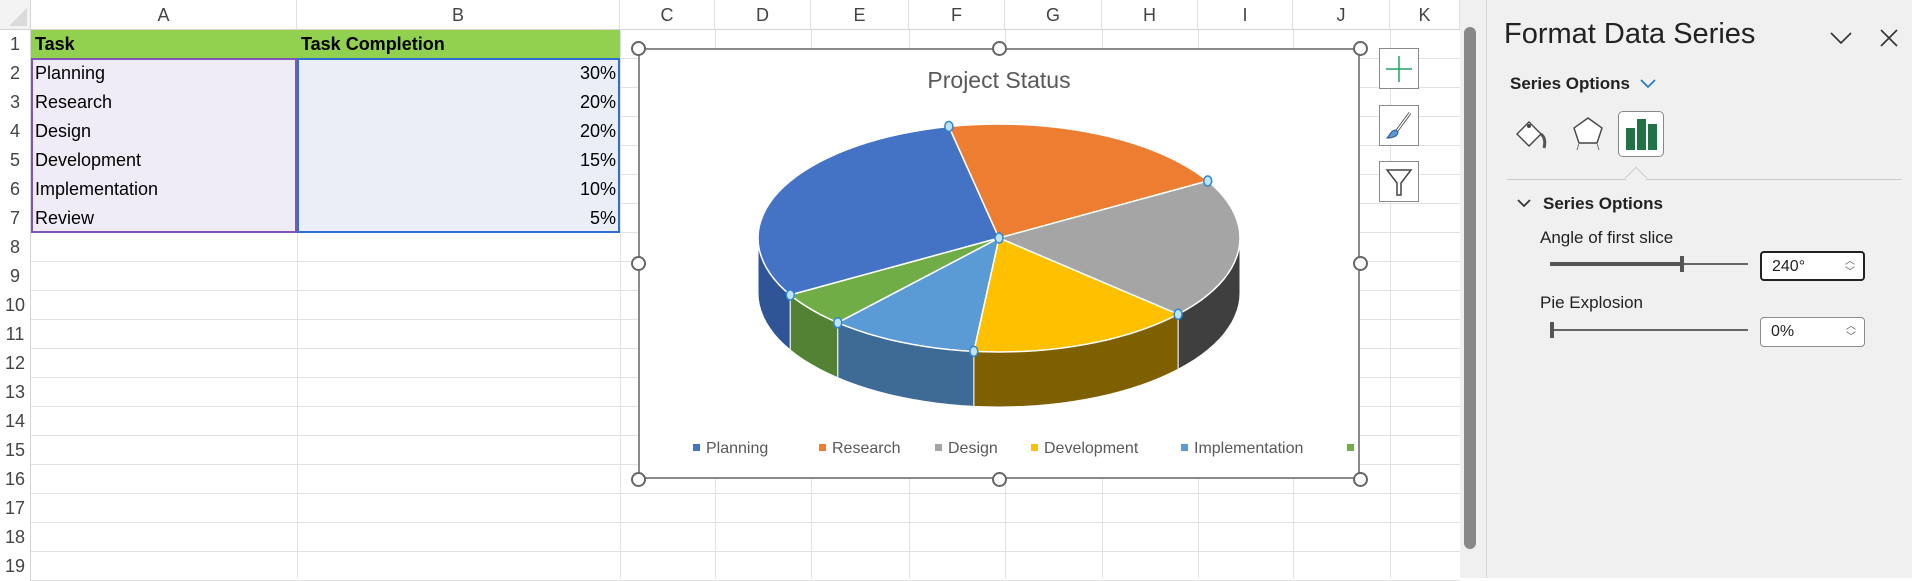 The width and height of the screenshot is (1912, 581). I want to click on legend-label: Development, so click(1091, 448).